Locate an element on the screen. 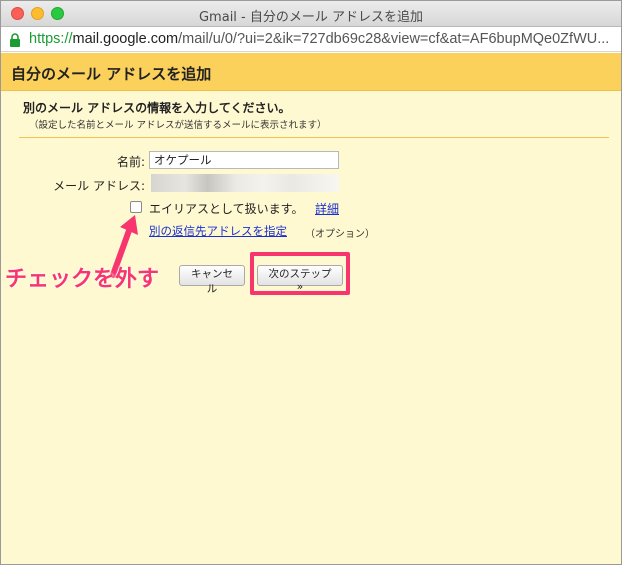 Image resolution: width=622 pixels, height=565 pixels. option-note: （オプション） is located at coordinates (340, 234).